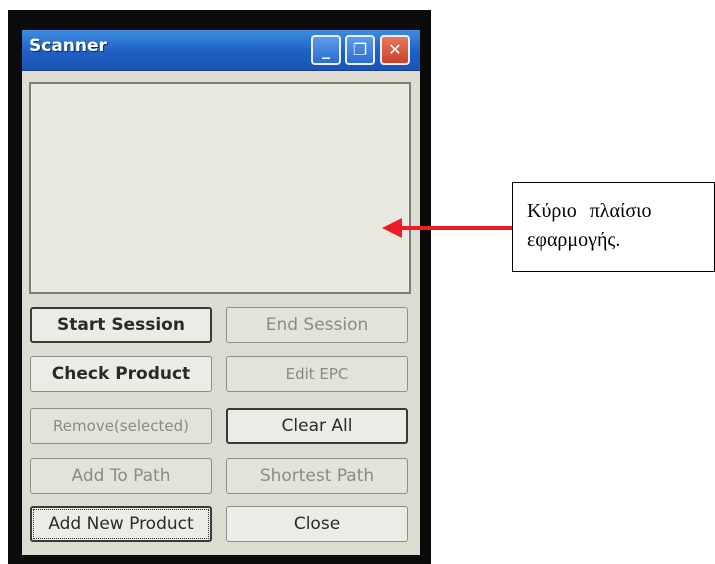  I want to click on close-button: Close, so click(317, 524).